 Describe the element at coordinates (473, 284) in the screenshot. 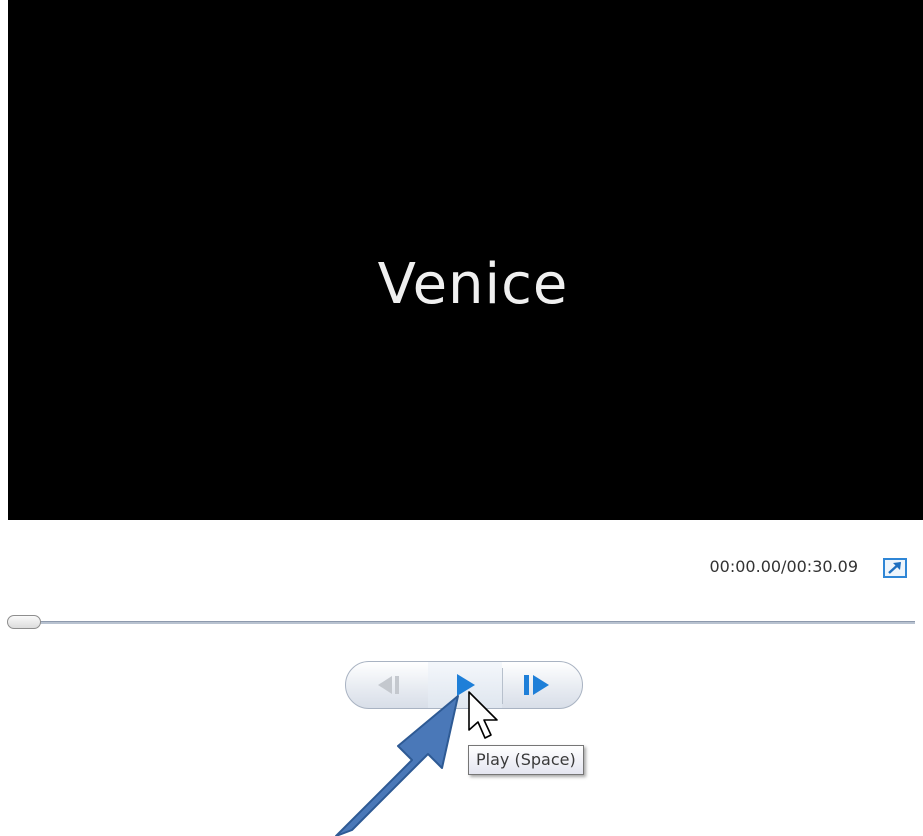

I see `preview-title-text: Venice` at that location.